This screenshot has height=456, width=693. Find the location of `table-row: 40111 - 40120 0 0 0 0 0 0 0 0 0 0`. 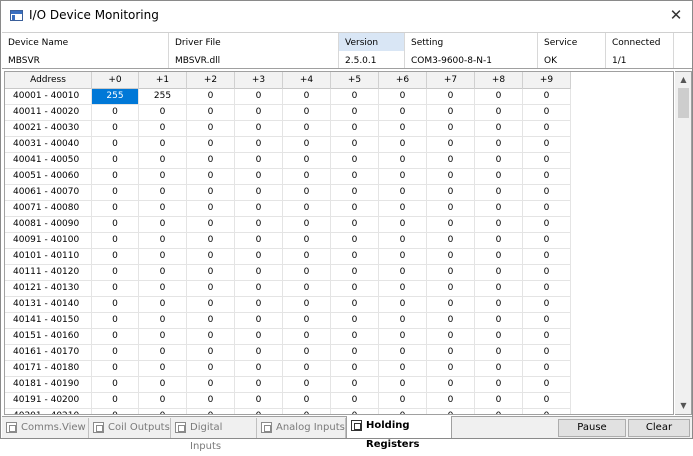

table-row: 40111 - 40120 0 0 0 0 0 0 0 0 0 0 is located at coordinates (288, 273).